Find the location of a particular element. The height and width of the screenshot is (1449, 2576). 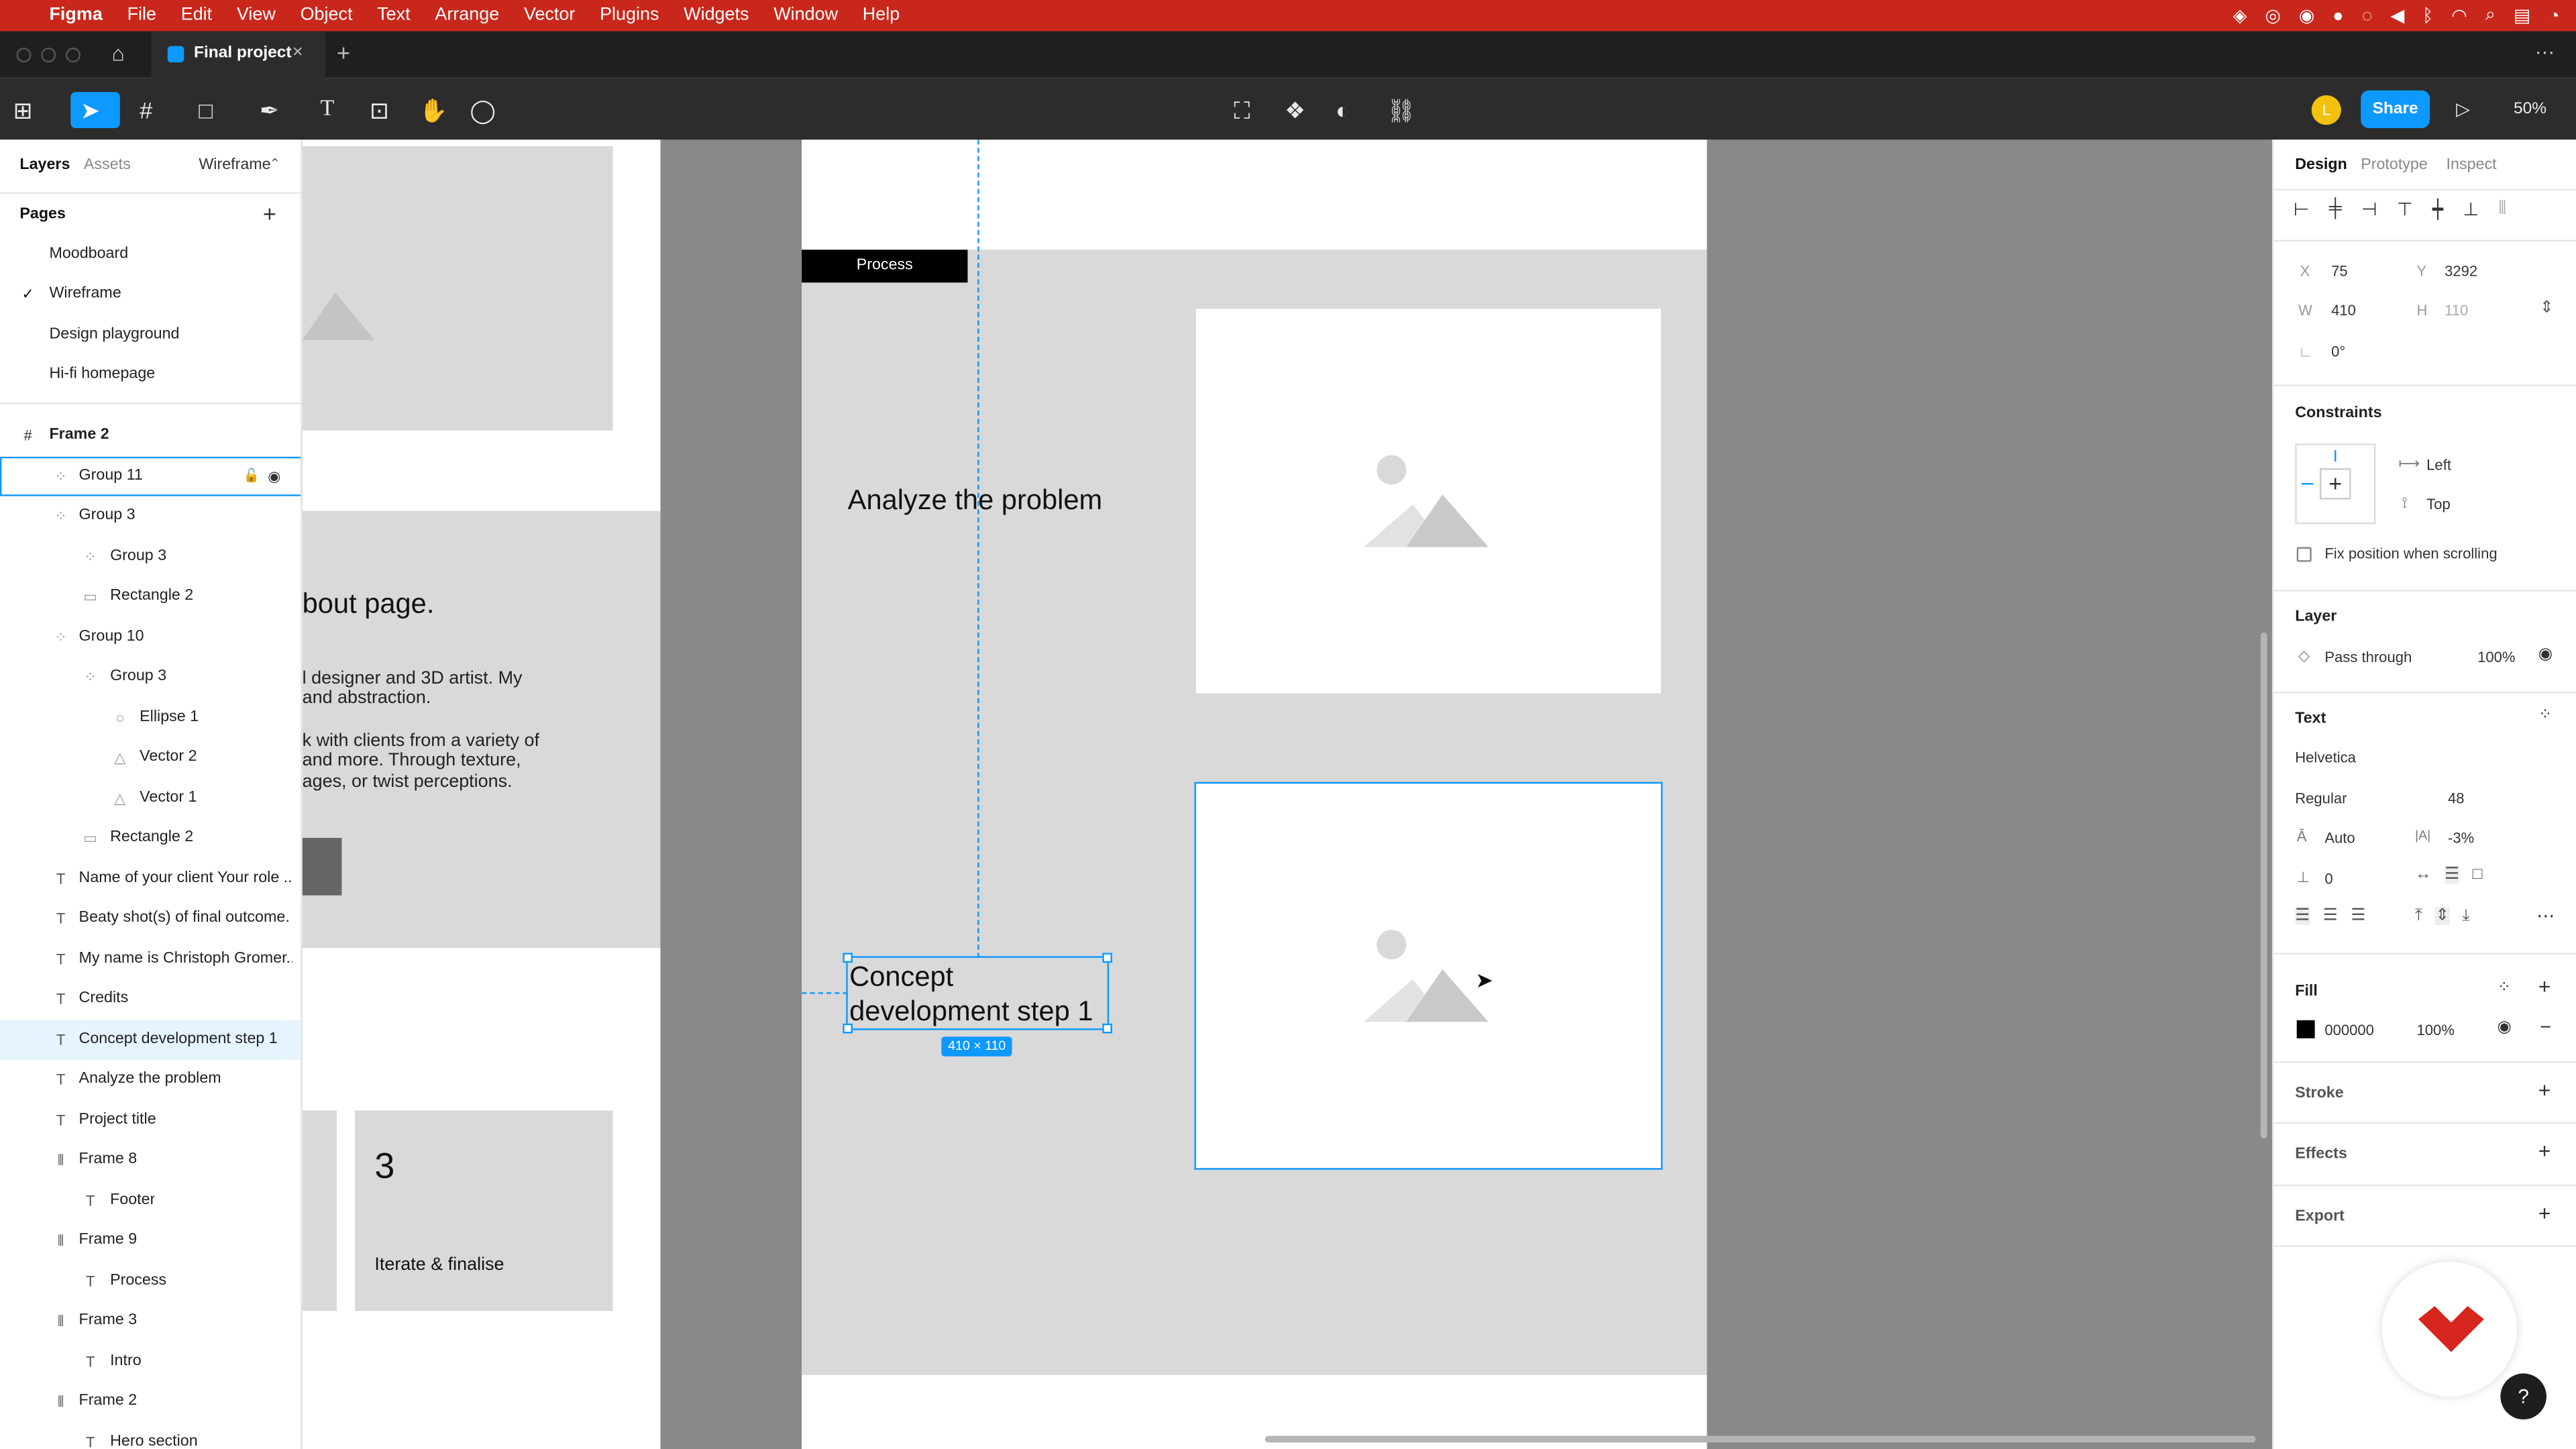

menu-view: View is located at coordinates (256, 16).